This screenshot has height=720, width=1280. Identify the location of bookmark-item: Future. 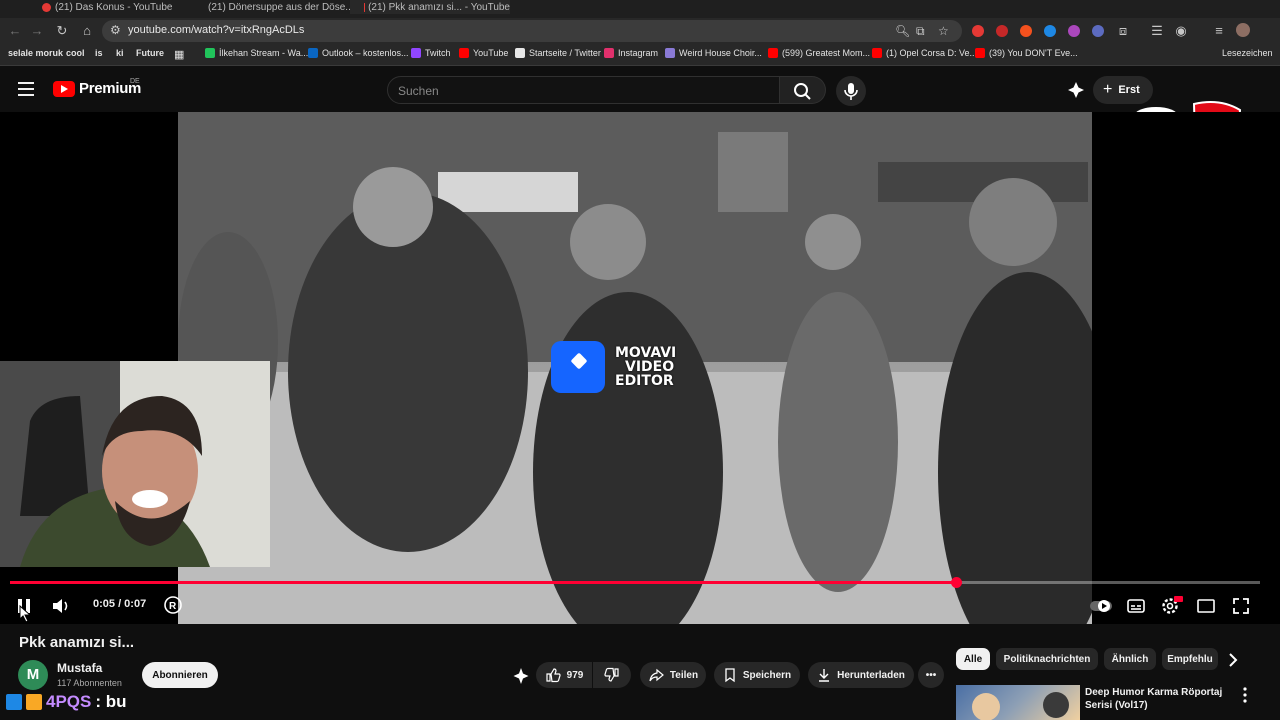
(150, 53).